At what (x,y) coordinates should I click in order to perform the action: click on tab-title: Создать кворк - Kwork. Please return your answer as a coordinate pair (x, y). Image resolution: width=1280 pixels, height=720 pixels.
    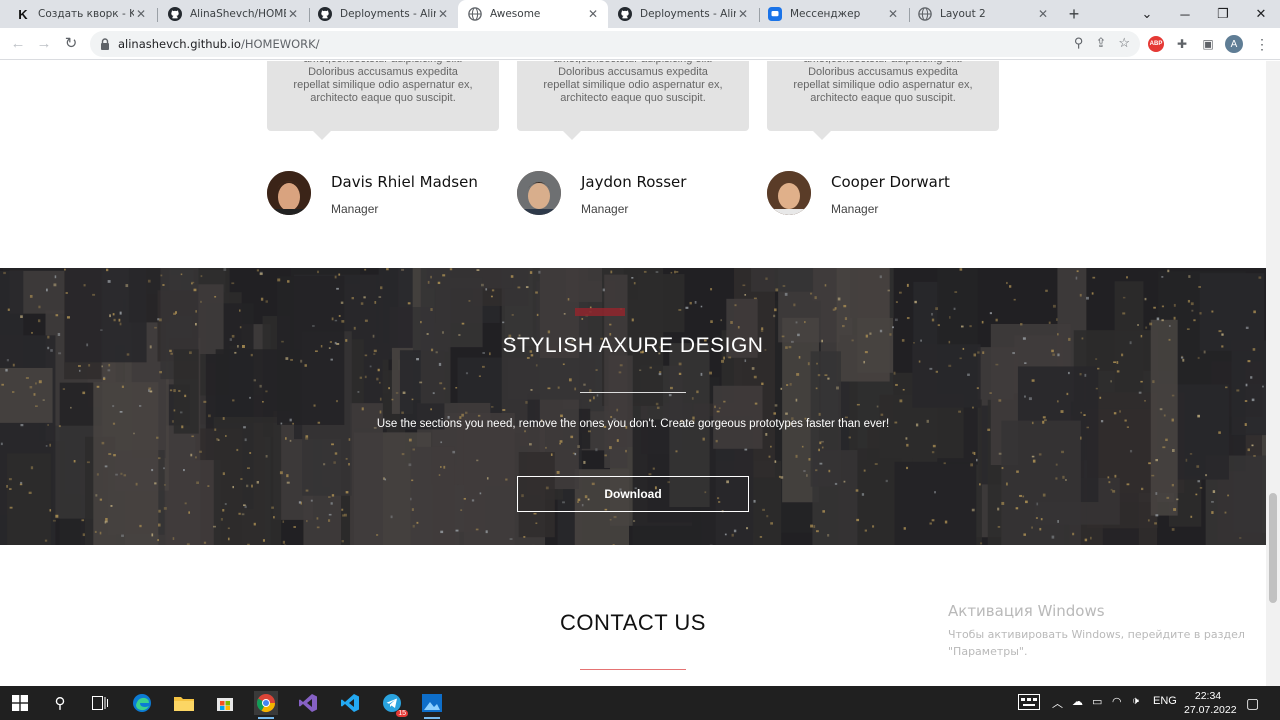
    Looking at the image, I should click on (86, 14).